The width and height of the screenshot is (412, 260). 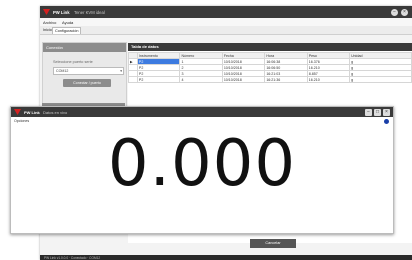 What do you see at coordinates (270, 47) in the screenshot?
I see `data-table-title: Tabla de datos` at bounding box center [270, 47].